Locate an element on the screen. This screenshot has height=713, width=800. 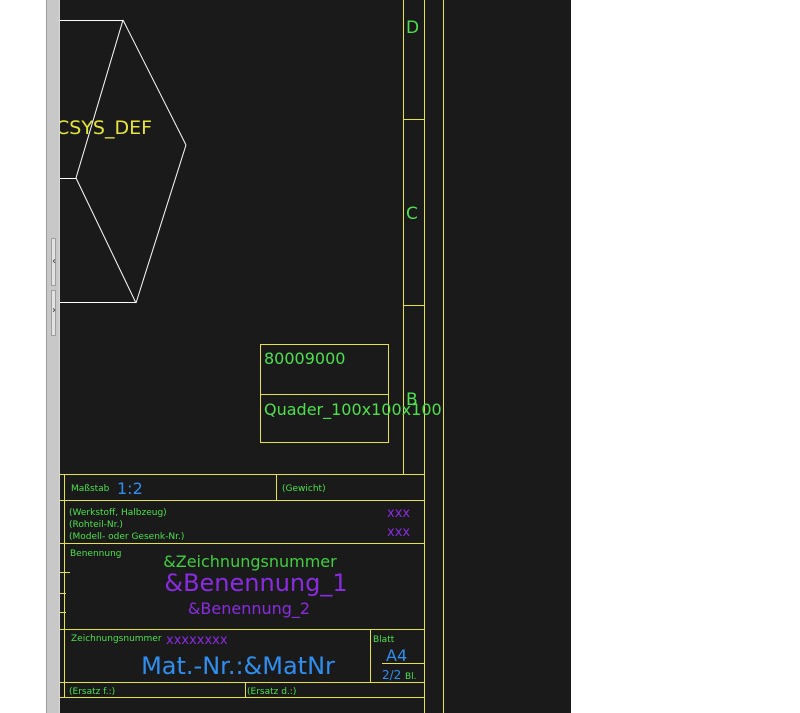
sheet-frame is located at coordinates (423, 356).